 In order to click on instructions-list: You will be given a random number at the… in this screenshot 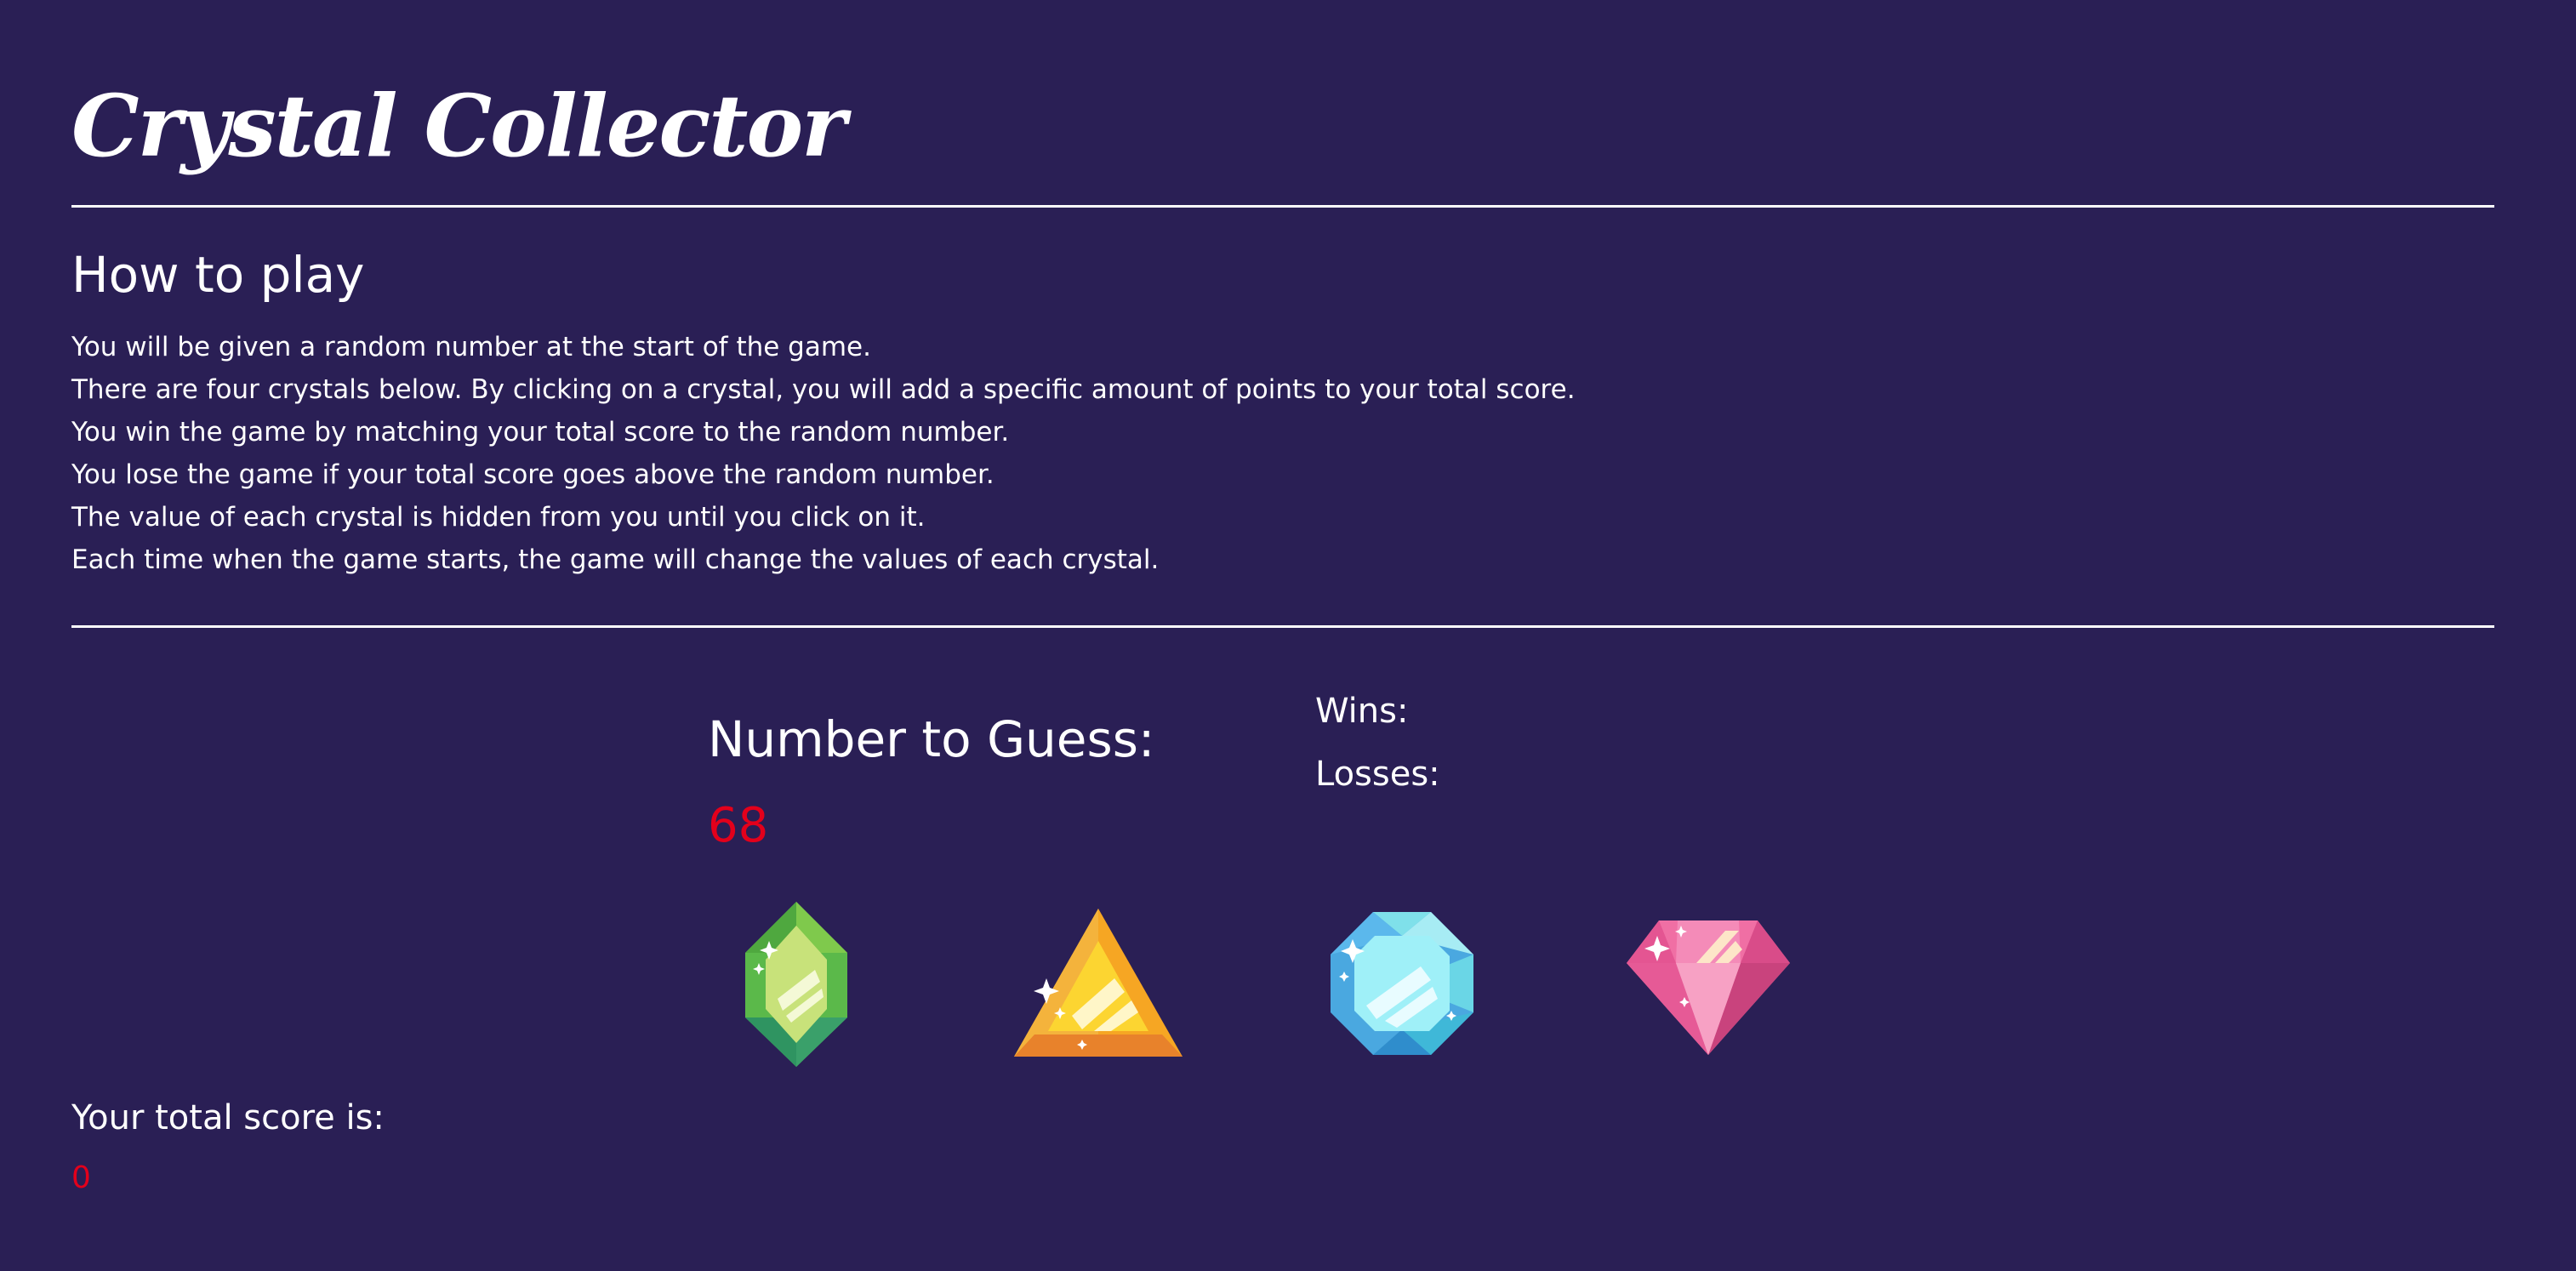, I will do `click(824, 454)`.